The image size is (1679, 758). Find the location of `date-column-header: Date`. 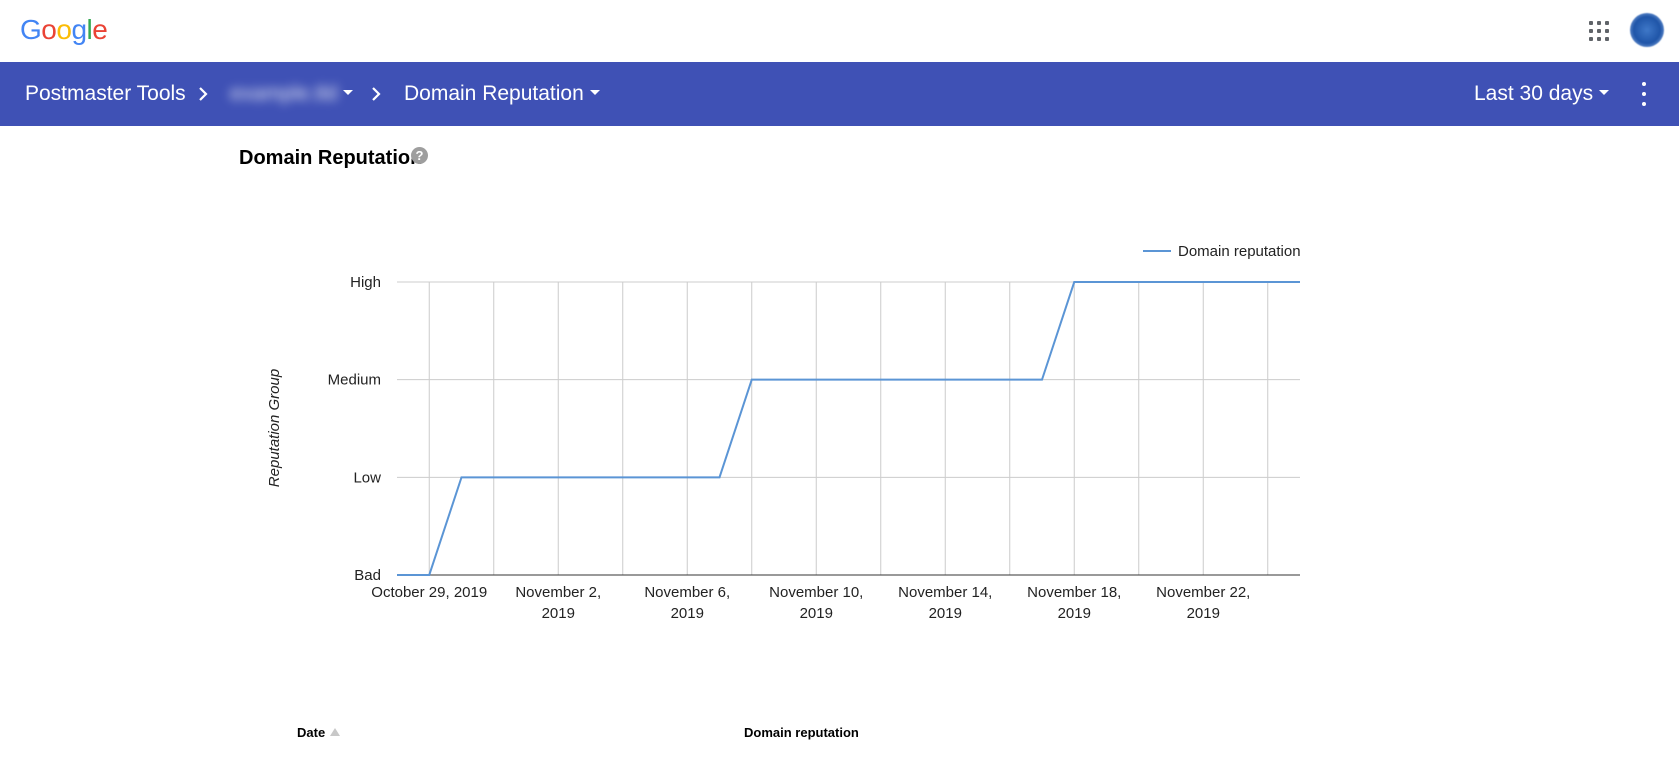

date-column-header: Date is located at coordinates (319, 732).